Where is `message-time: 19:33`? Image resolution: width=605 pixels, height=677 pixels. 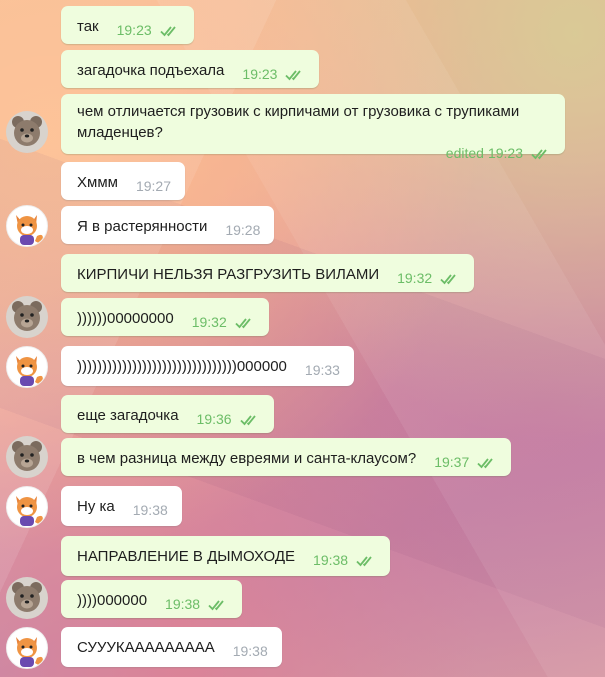 message-time: 19:33 is located at coordinates (322, 370).